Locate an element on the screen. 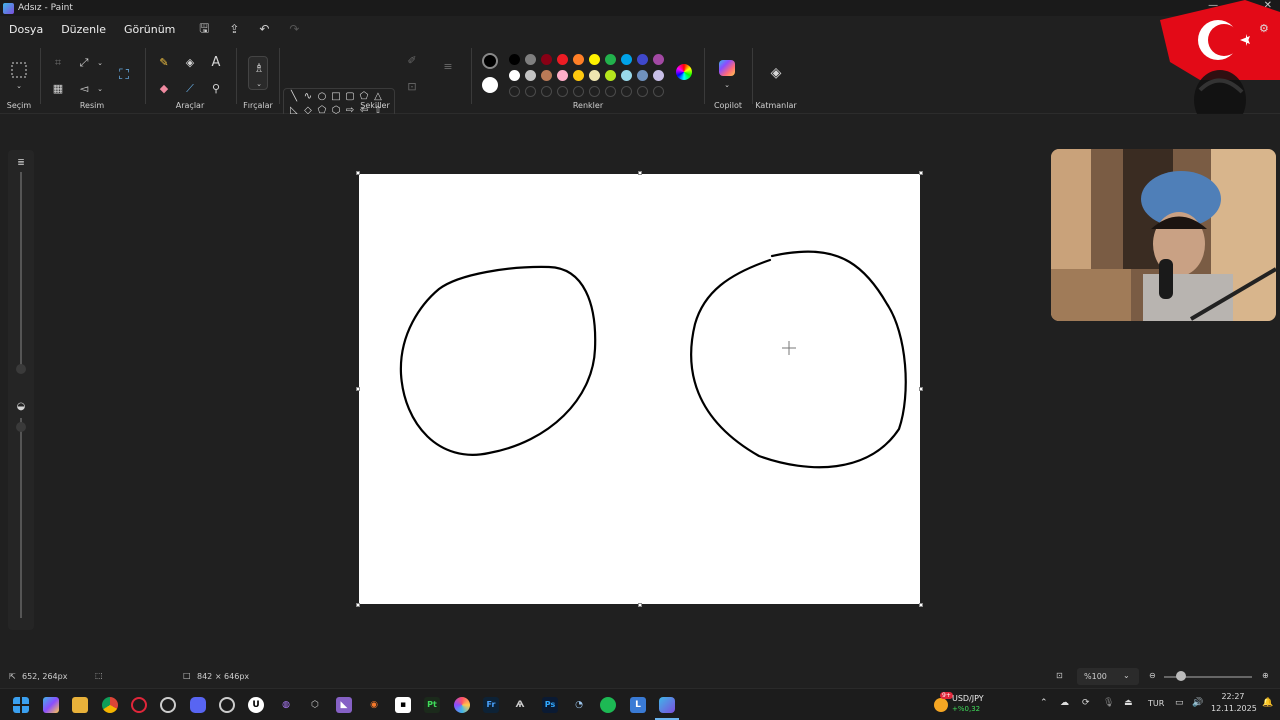 The width and height of the screenshot is (1280, 720). color-picker-icon: ⟋ is located at coordinates (190, 89).